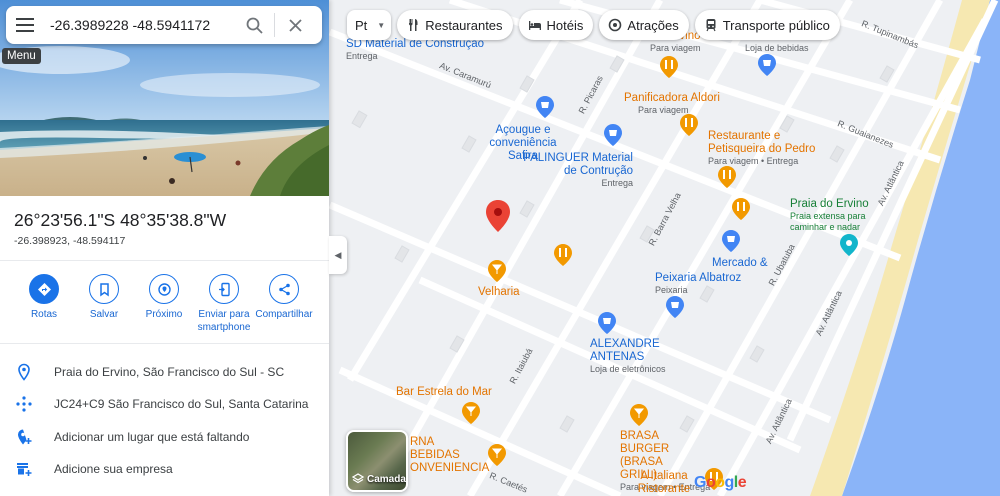  I want to click on poi-mercado: Mercado &, so click(740, 263).